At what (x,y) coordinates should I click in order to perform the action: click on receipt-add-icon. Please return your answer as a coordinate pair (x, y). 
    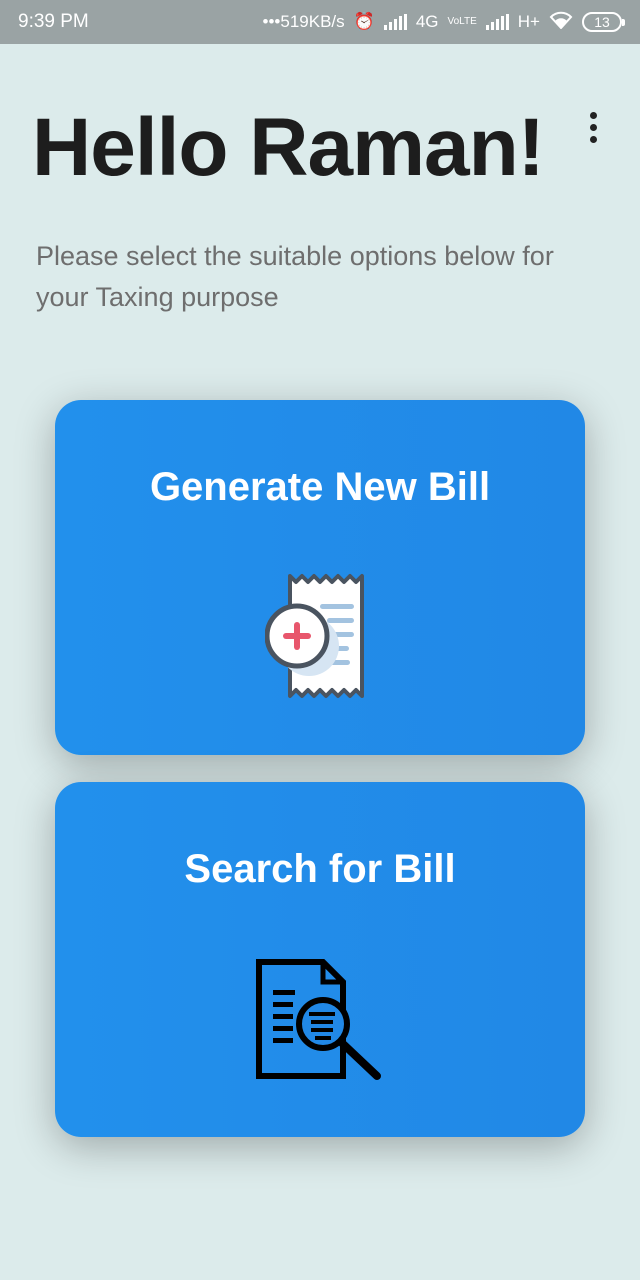
    Looking at the image, I should click on (314, 636).